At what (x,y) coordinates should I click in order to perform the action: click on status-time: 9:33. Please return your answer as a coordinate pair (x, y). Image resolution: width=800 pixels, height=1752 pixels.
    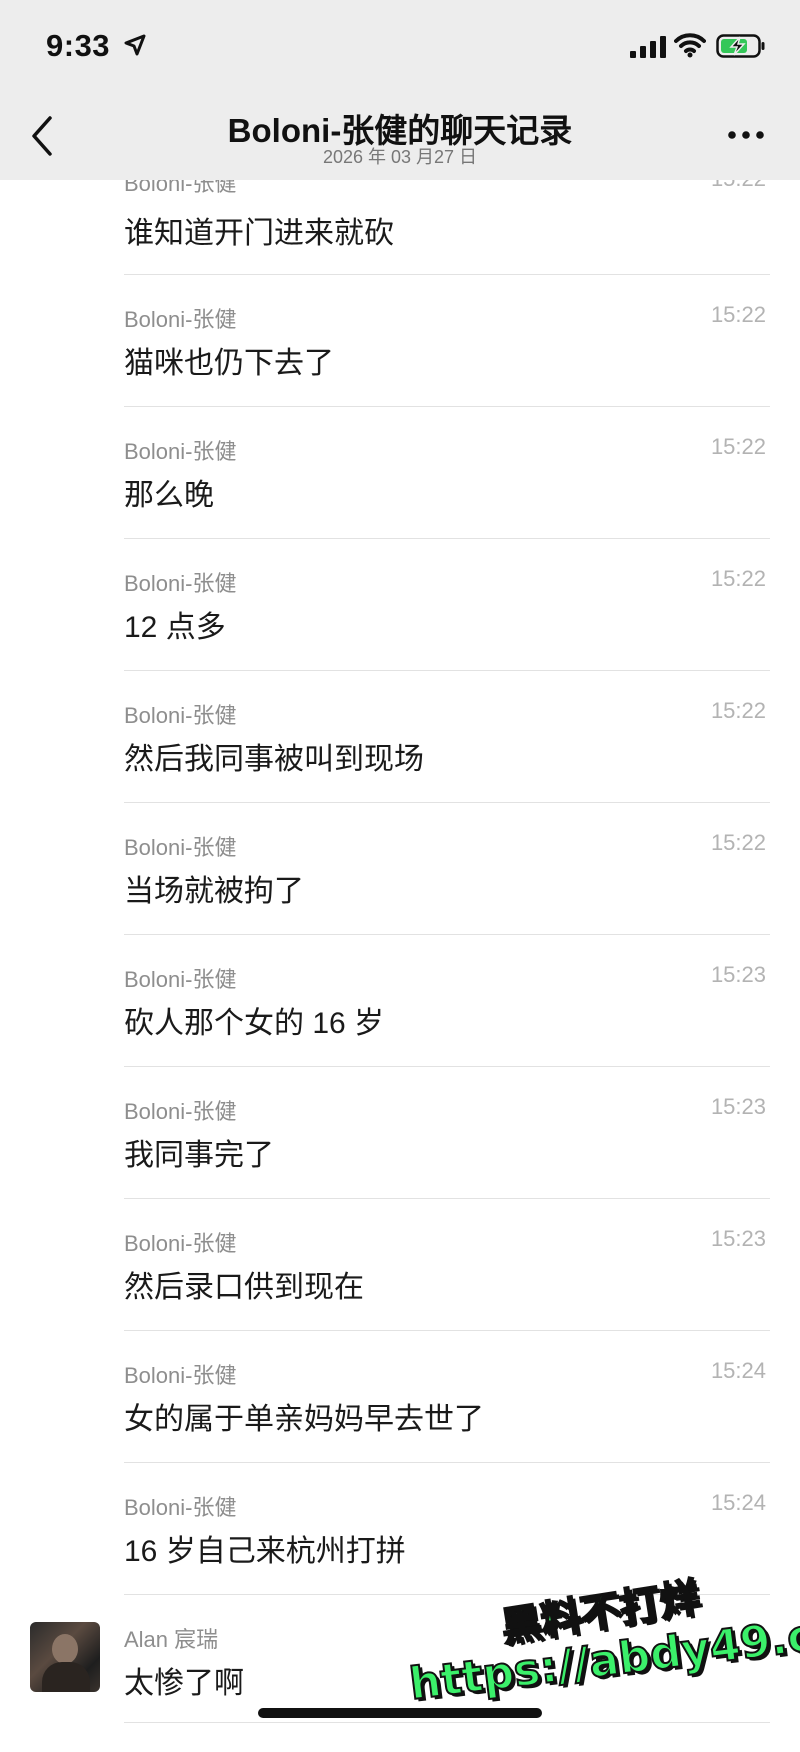
    Looking at the image, I should click on (78, 45).